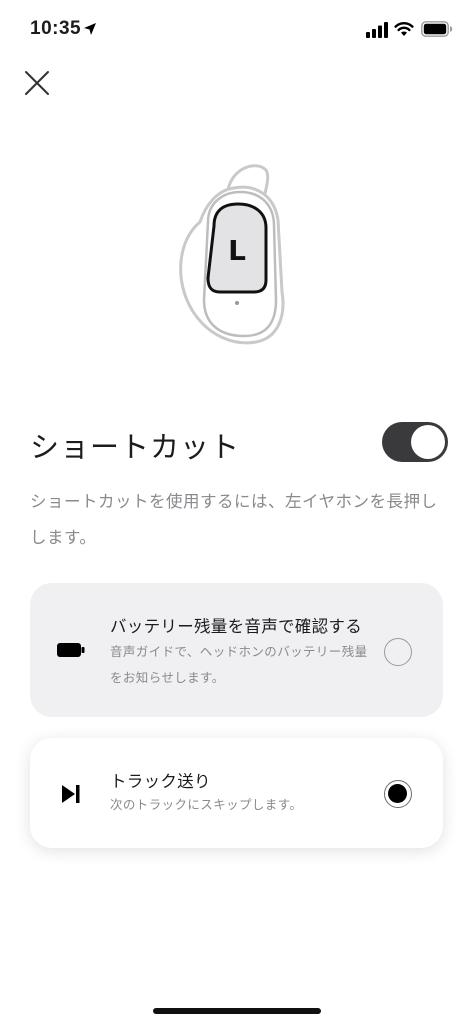 Image resolution: width=473 pixels, height=1024 pixels. What do you see at coordinates (404, 29) in the screenshot?
I see `wifi-icon` at bounding box center [404, 29].